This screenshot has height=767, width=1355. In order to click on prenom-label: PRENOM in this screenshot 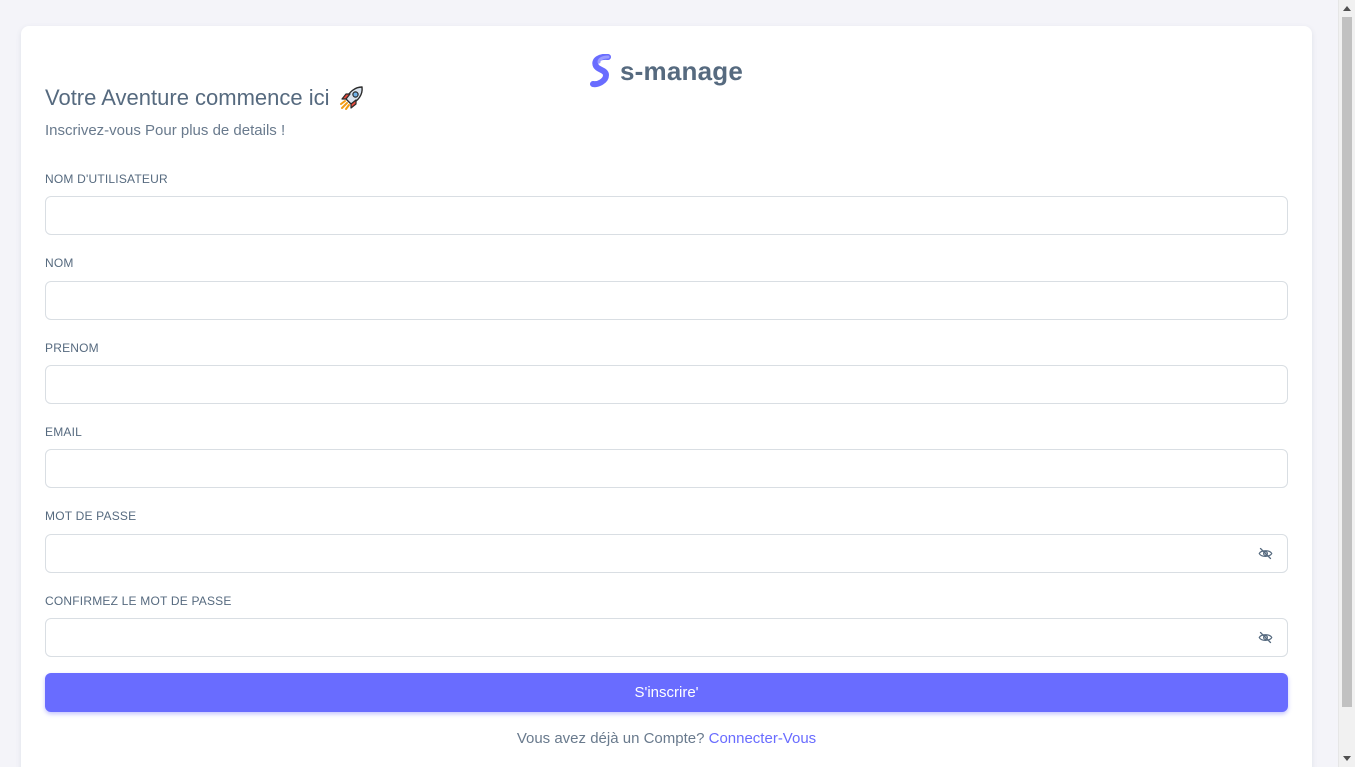, I will do `click(72, 348)`.